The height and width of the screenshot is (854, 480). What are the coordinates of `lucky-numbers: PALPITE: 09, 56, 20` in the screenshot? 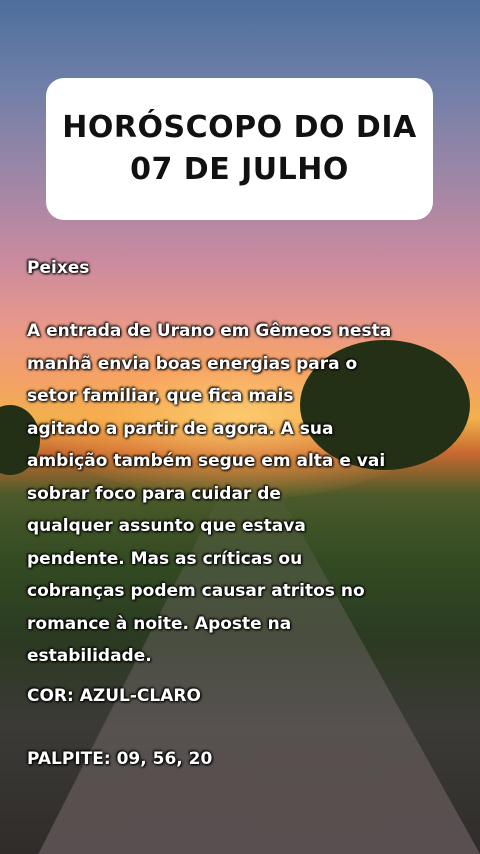 It's located at (120, 759).